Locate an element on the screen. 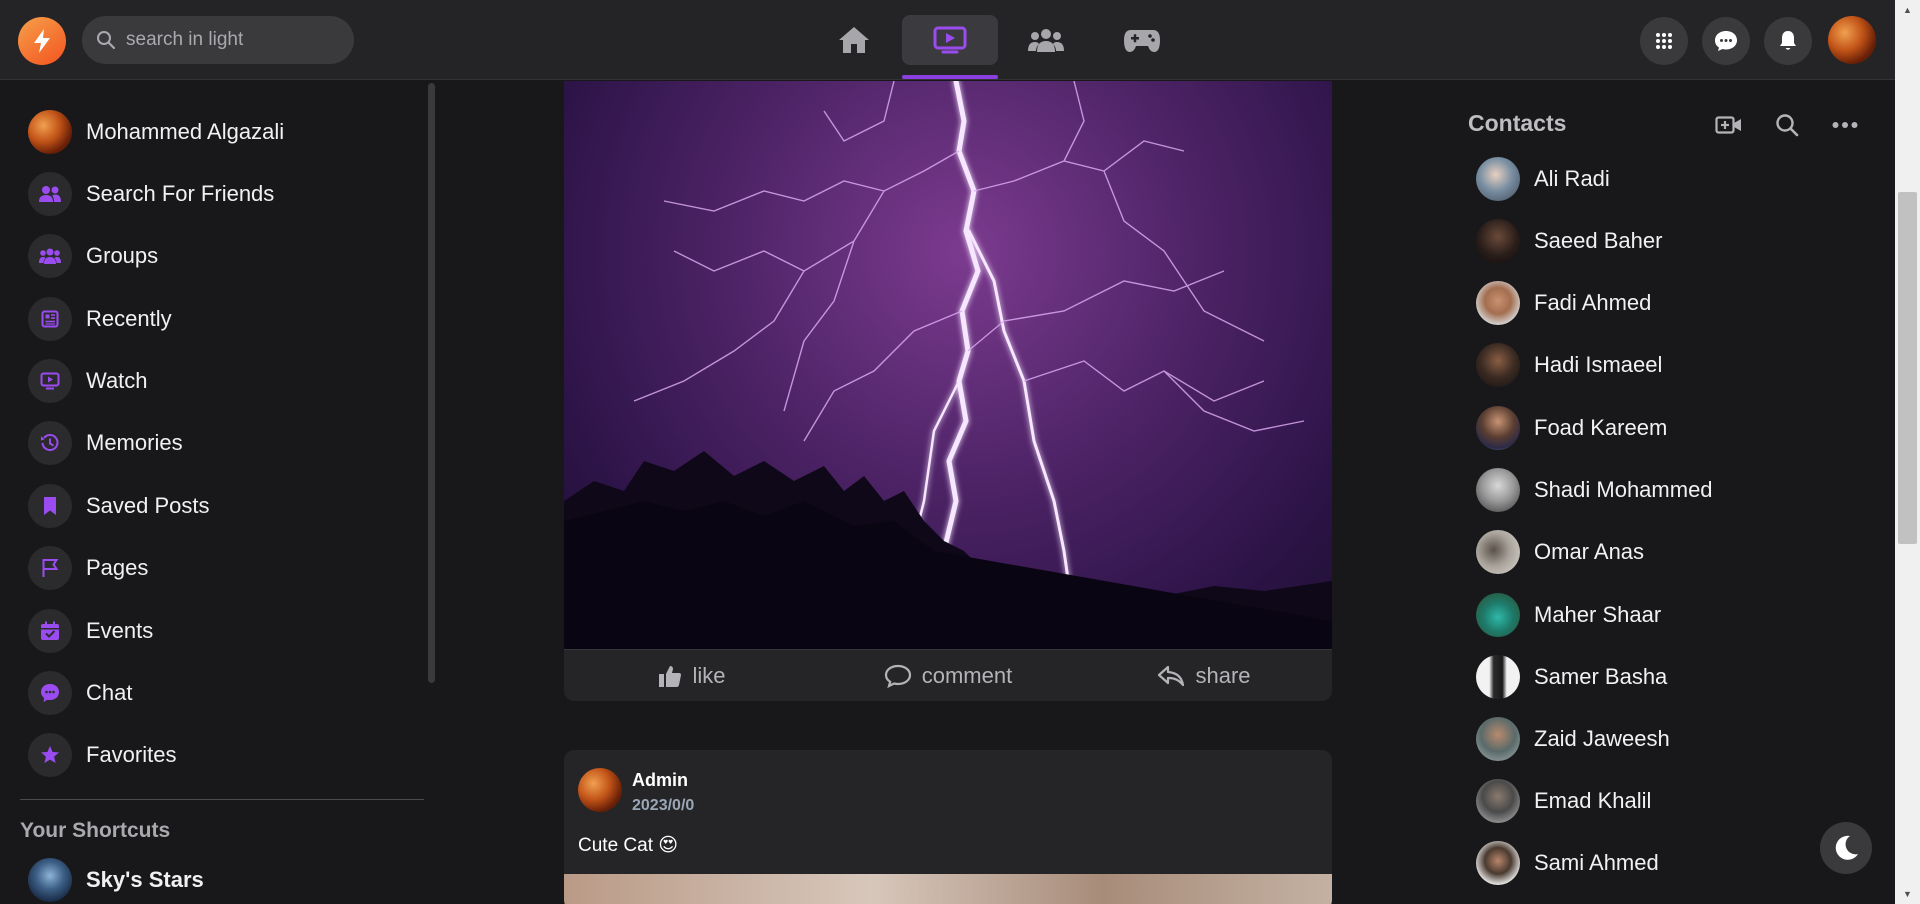 The image size is (1920, 904). sidebar-item-pages: Pages is located at coordinates (218, 568).